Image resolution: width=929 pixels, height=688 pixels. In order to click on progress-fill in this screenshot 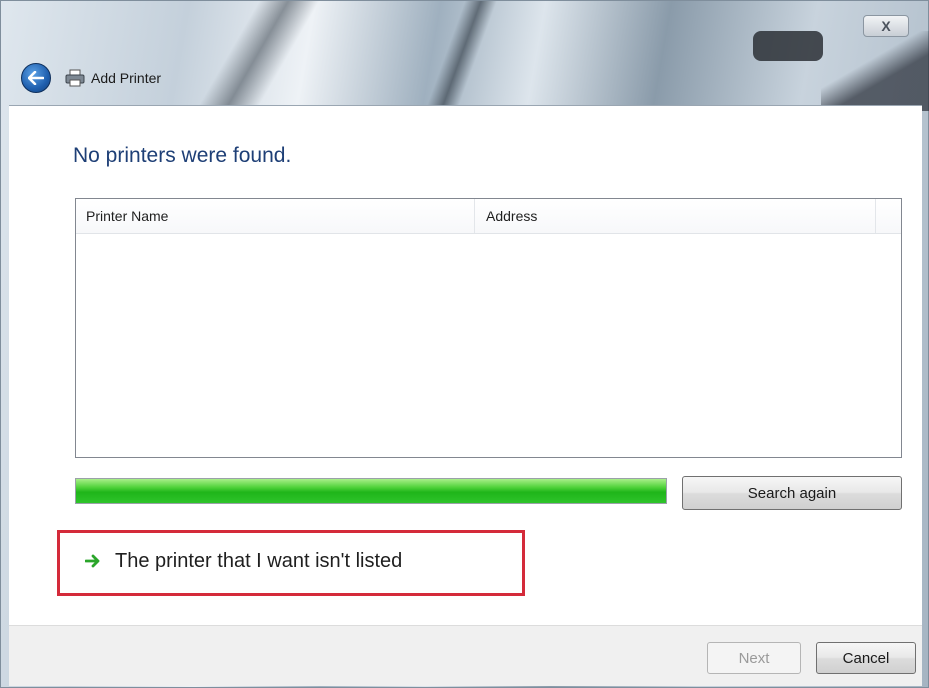, I will do `click(371, 491)`.